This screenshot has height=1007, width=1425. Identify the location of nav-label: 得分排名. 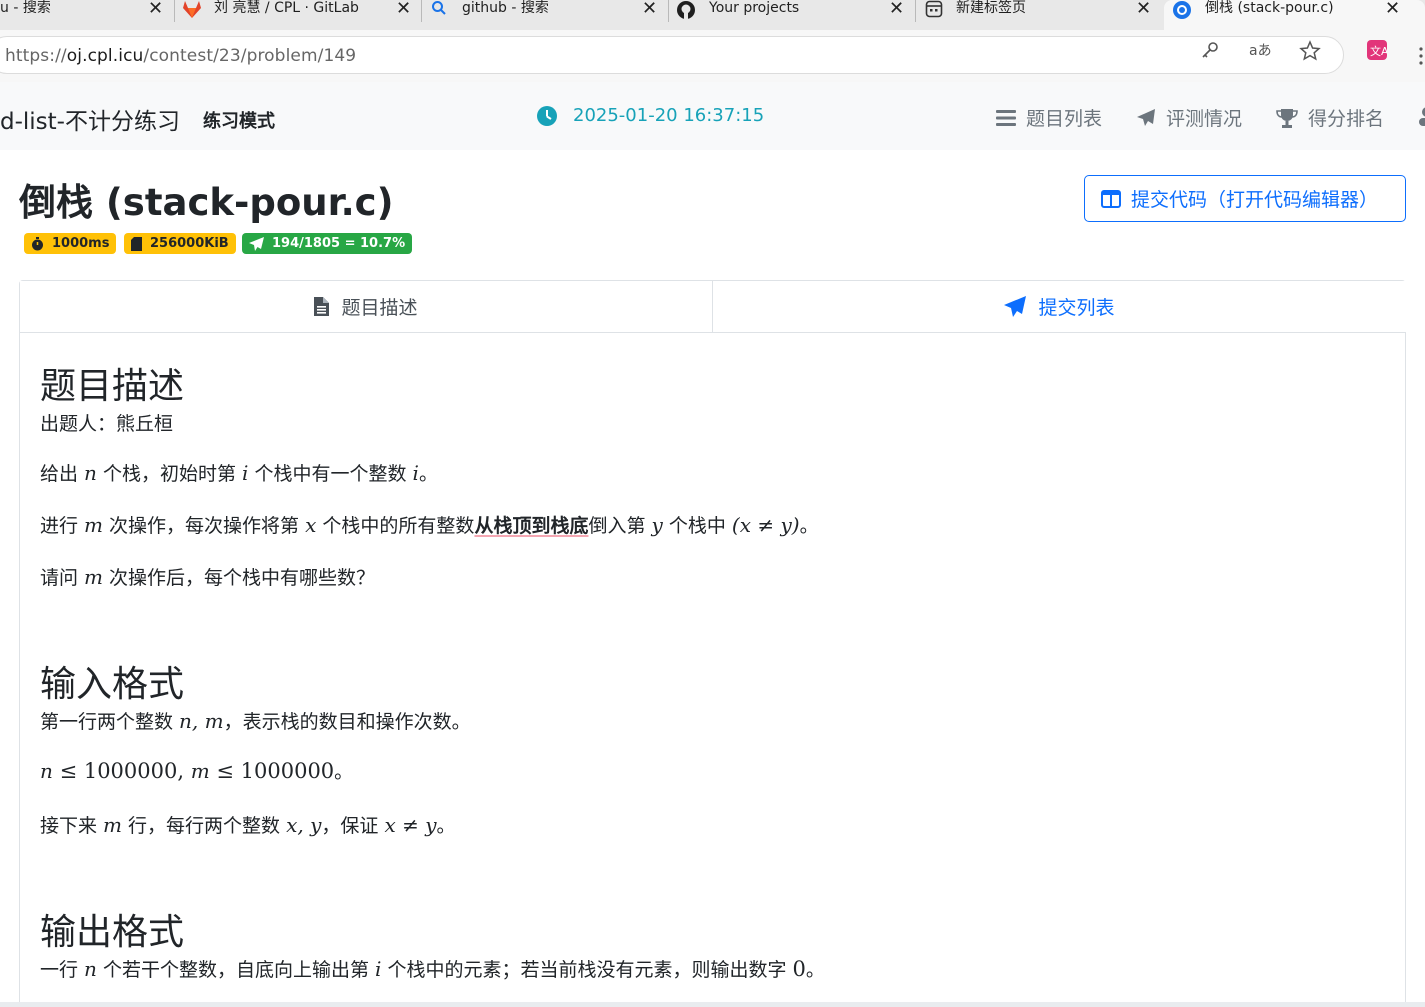
(1346, 119).